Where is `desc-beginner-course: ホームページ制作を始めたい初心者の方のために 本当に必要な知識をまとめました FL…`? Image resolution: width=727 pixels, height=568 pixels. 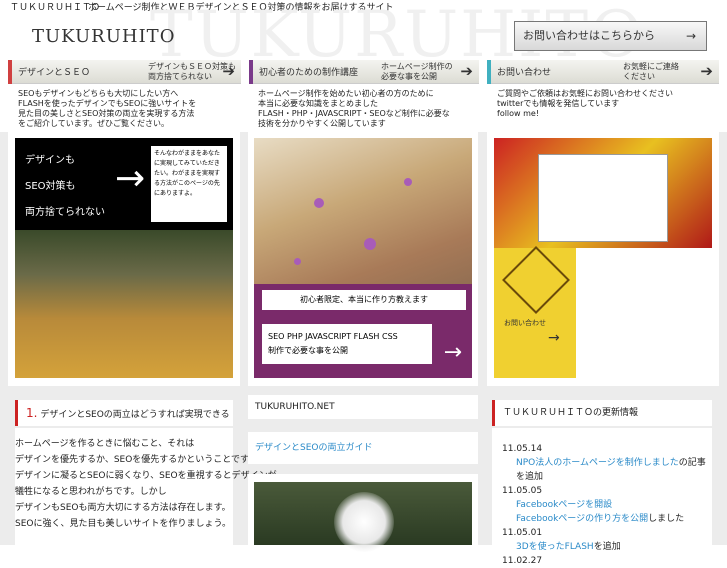
desc-beginner-course: ホームページ制作を始めたい初心者の方のために 本当に必要な知識をまとめました FL… is located at coordinates (354, 108).